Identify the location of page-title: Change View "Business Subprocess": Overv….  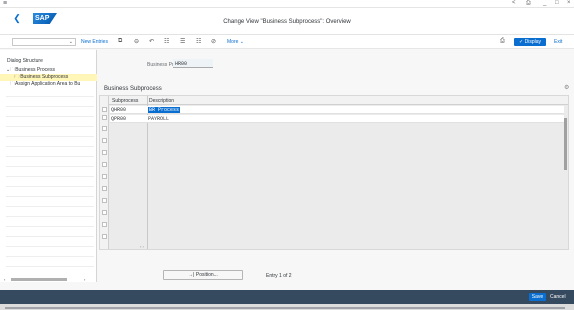
(287, 22).